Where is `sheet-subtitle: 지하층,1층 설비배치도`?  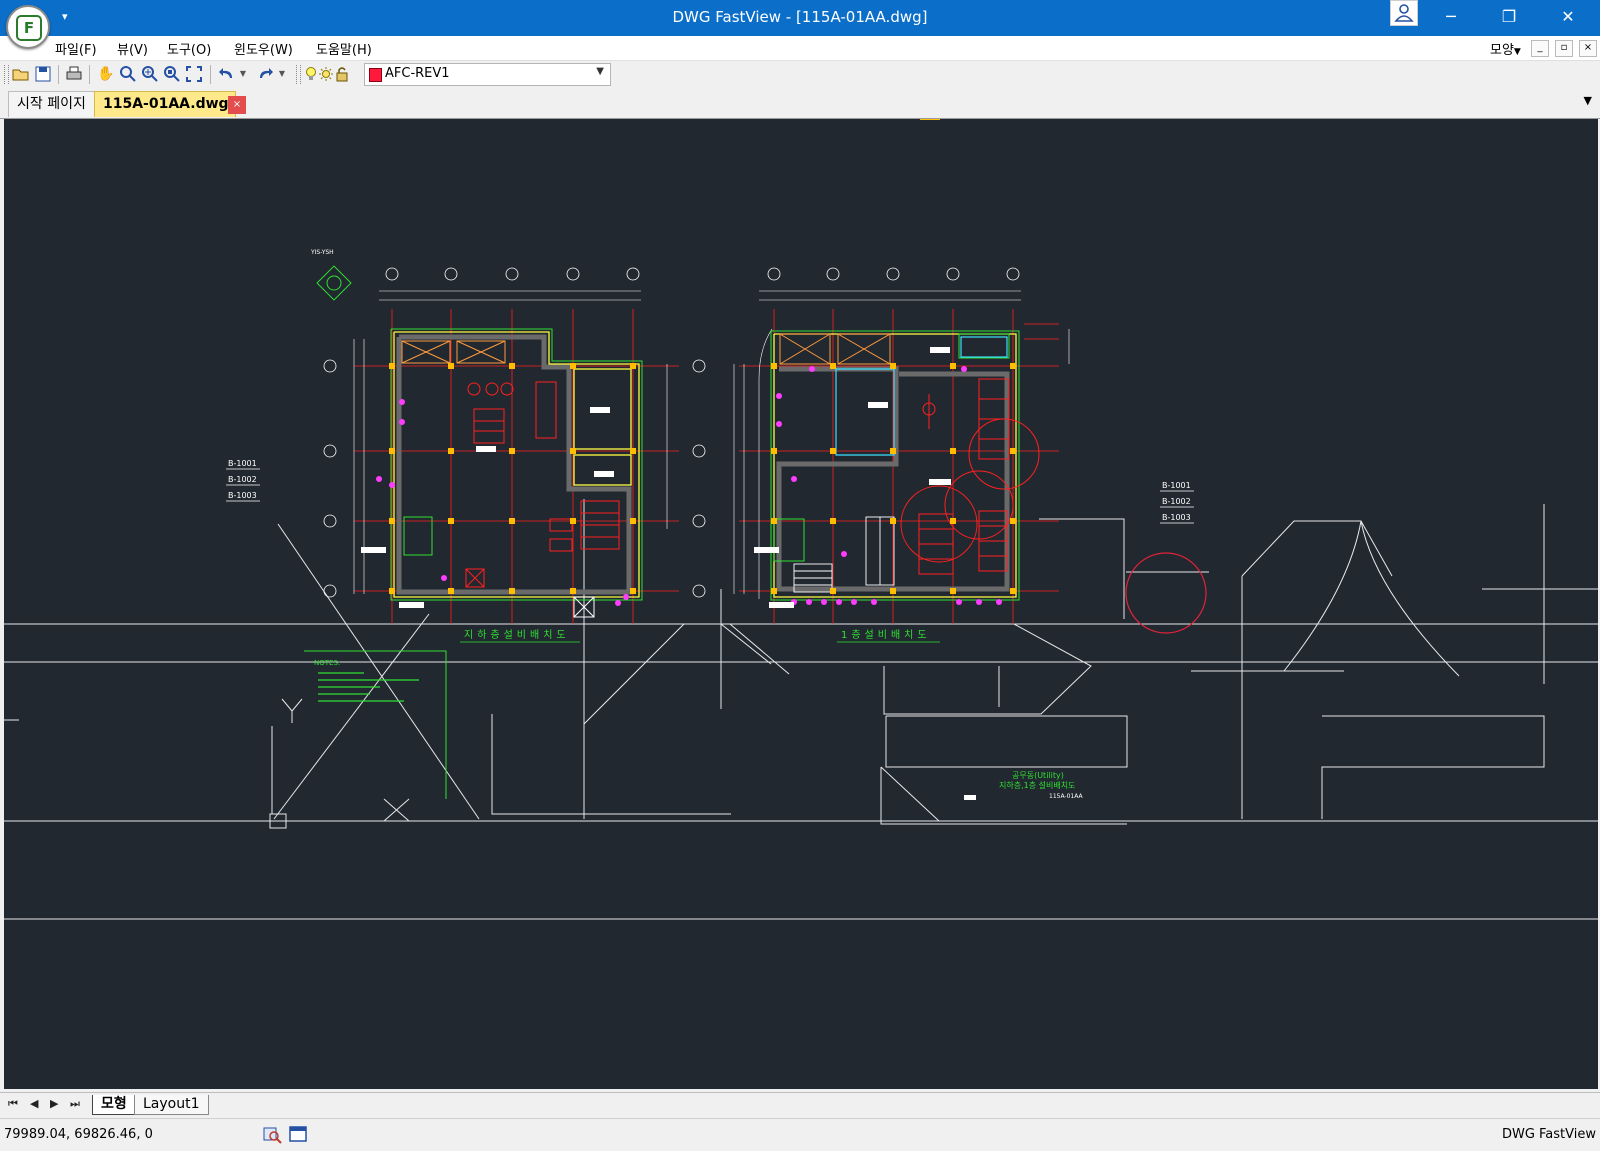
sheet-subtitle: 지하층,1층 설비배치도 is located at coordinates (1037, 785).